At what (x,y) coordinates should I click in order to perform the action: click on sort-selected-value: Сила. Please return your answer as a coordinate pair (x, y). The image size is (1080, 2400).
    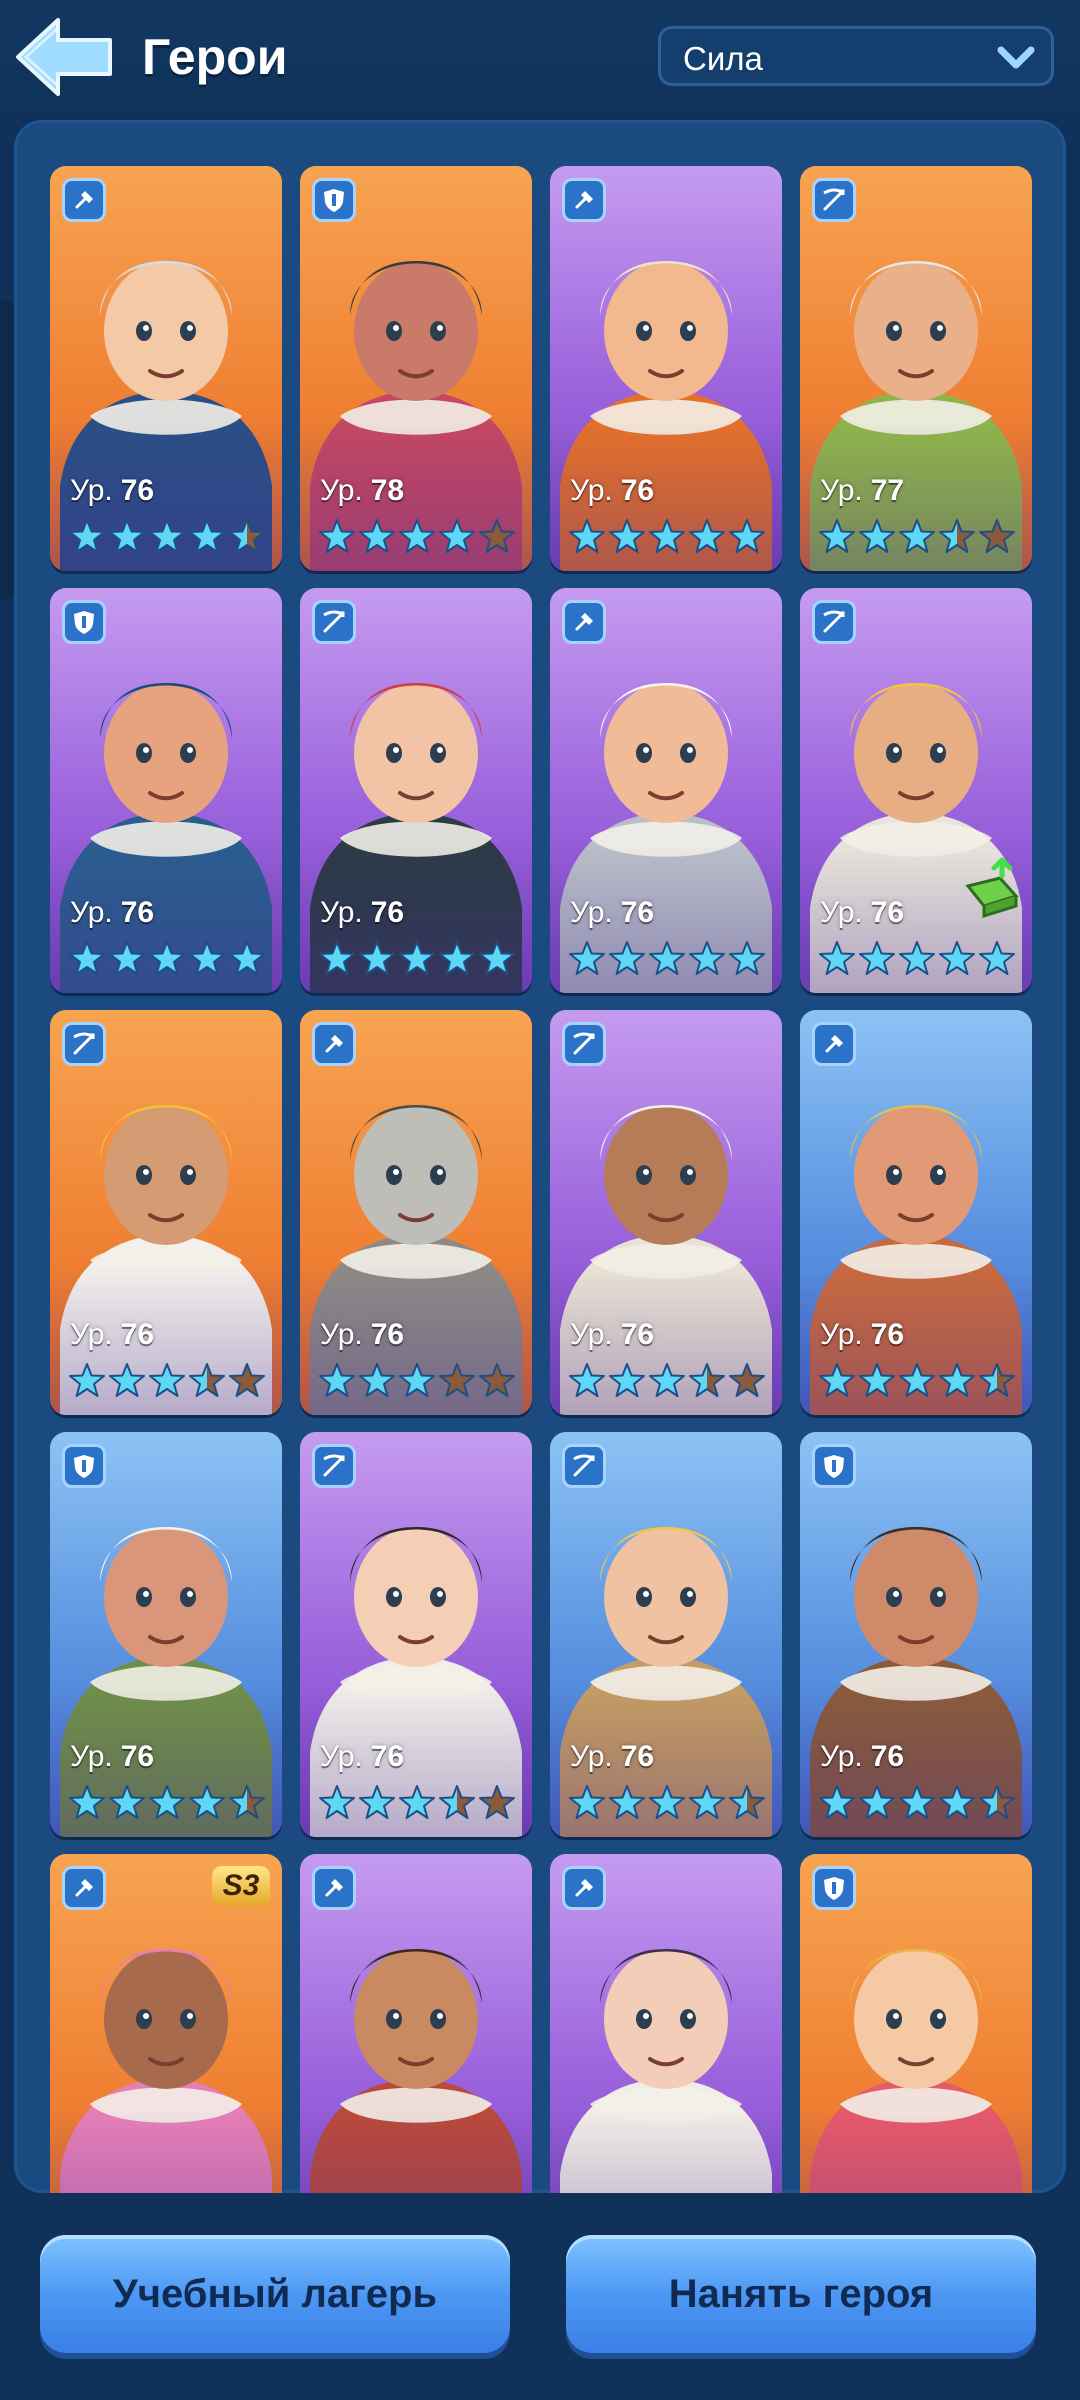
    Looking at the image, I should click on (723, 58).